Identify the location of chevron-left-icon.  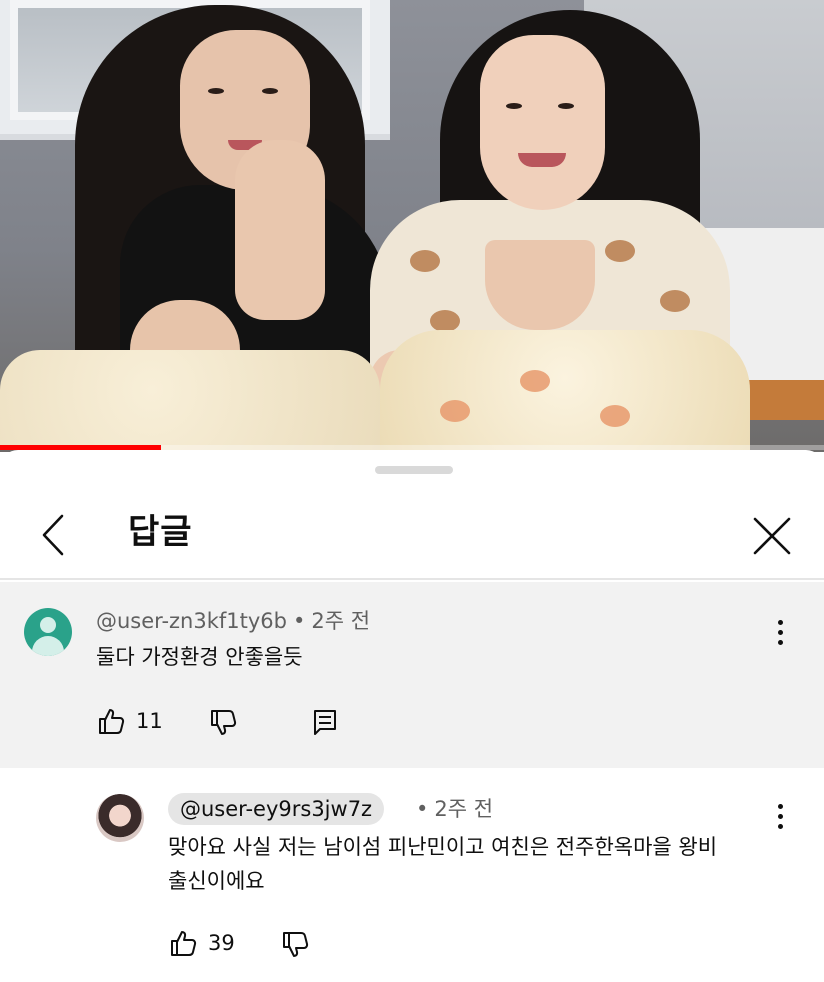
(53, 535).